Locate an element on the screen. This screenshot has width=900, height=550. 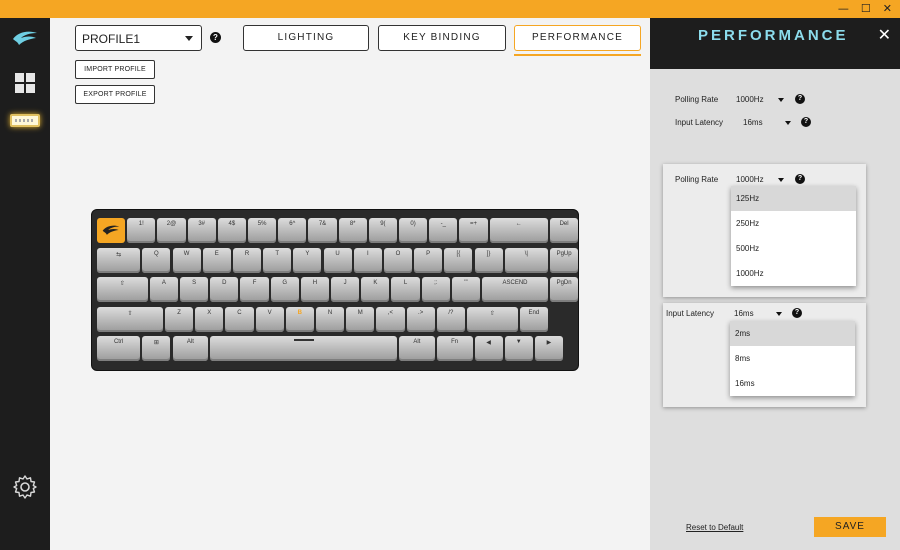
close-window-button: ✕ is located at coordinates (887, 9).